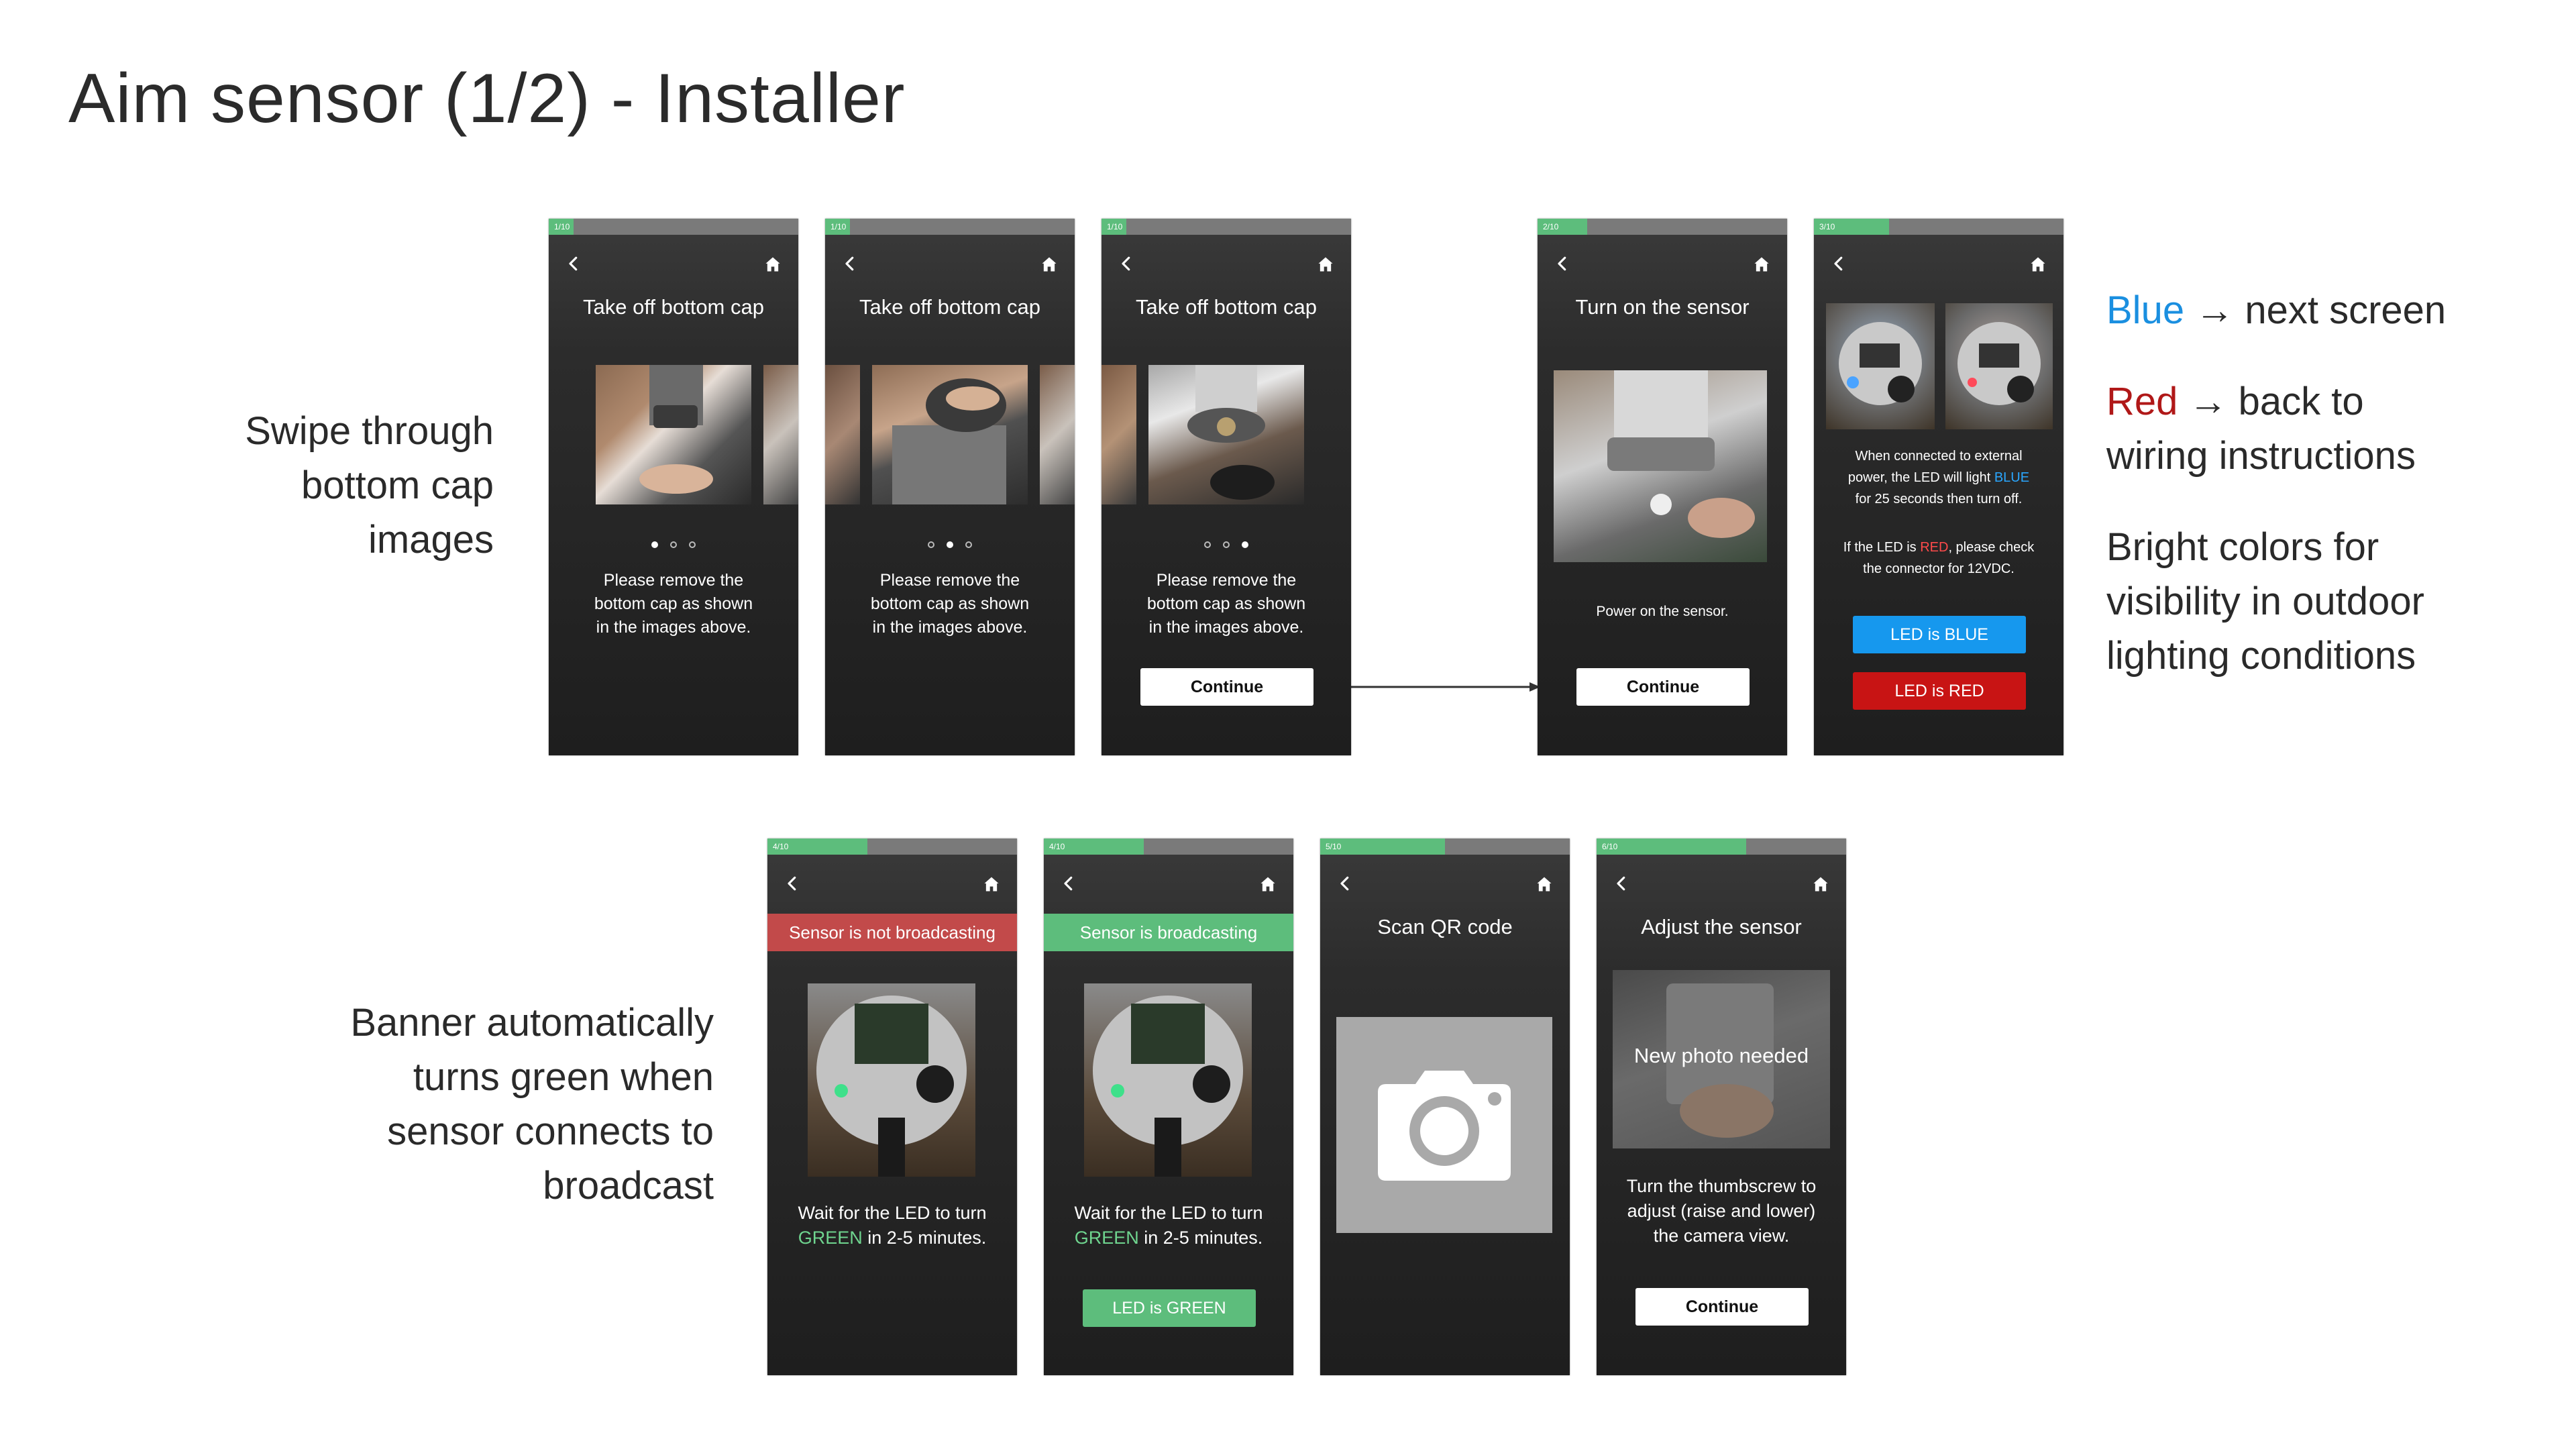 This screenshot has width=2576, height=1449. What do you see at coordinates (1168, 932) in the screenshot?
I see `status-banner: Sensor is broadcasting` at bounding box center [1168, 932].